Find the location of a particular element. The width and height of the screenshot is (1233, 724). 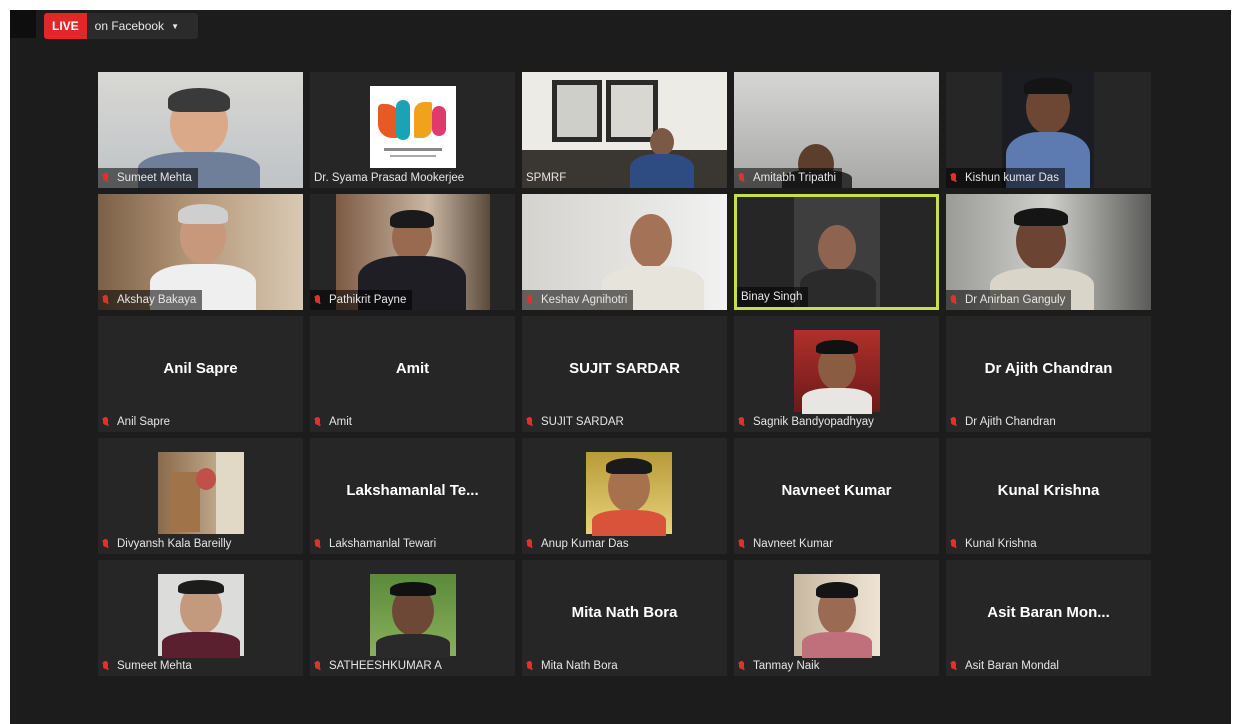

chevron-down-icon: ▼ is located at coordinates (175, 26).